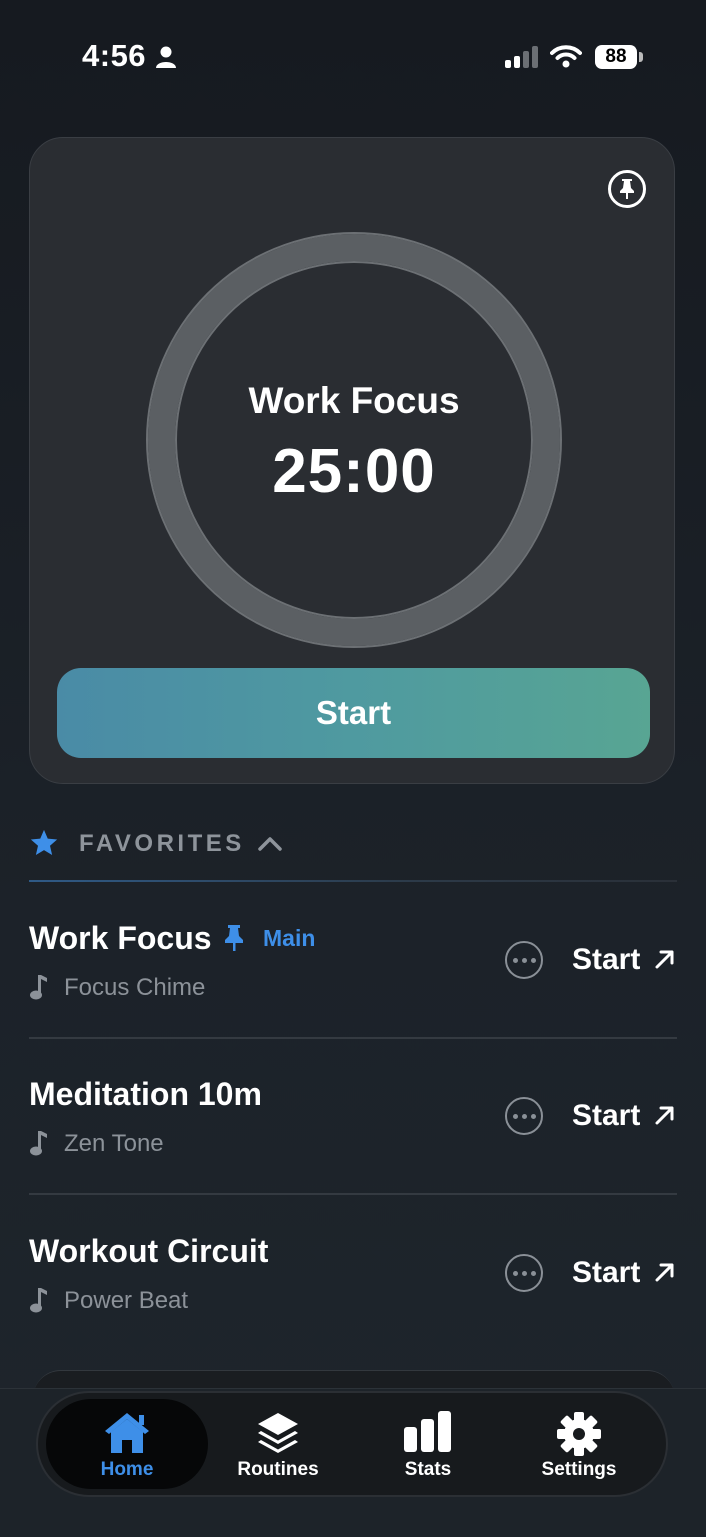  I want to click on favorite-row: Work Focus Main Focus Chime Start, so click(353, 960).